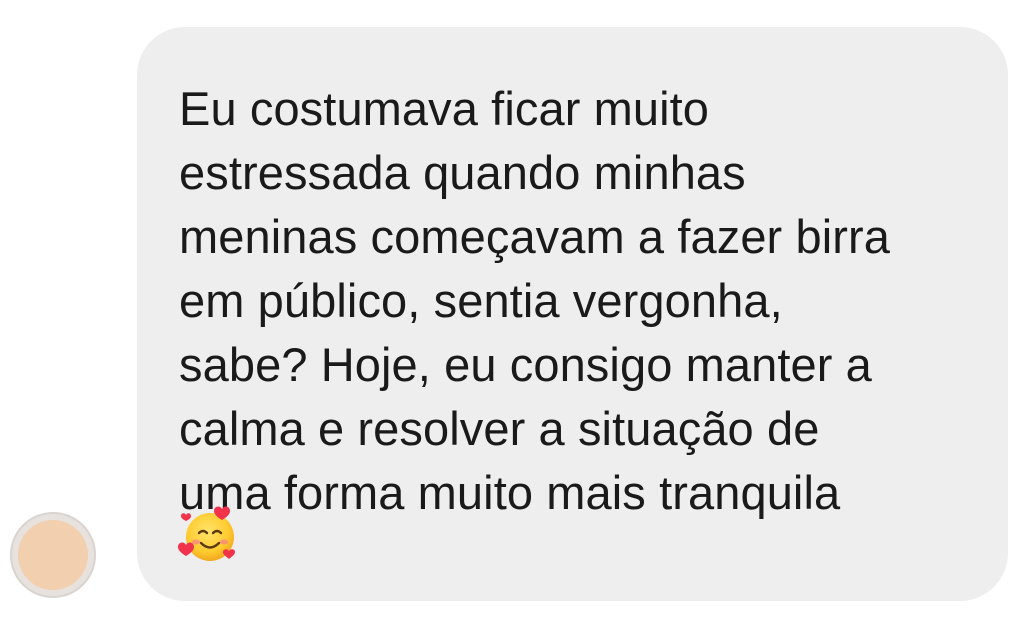  I want to click on avatar-blurred-face, so click(53, 555).